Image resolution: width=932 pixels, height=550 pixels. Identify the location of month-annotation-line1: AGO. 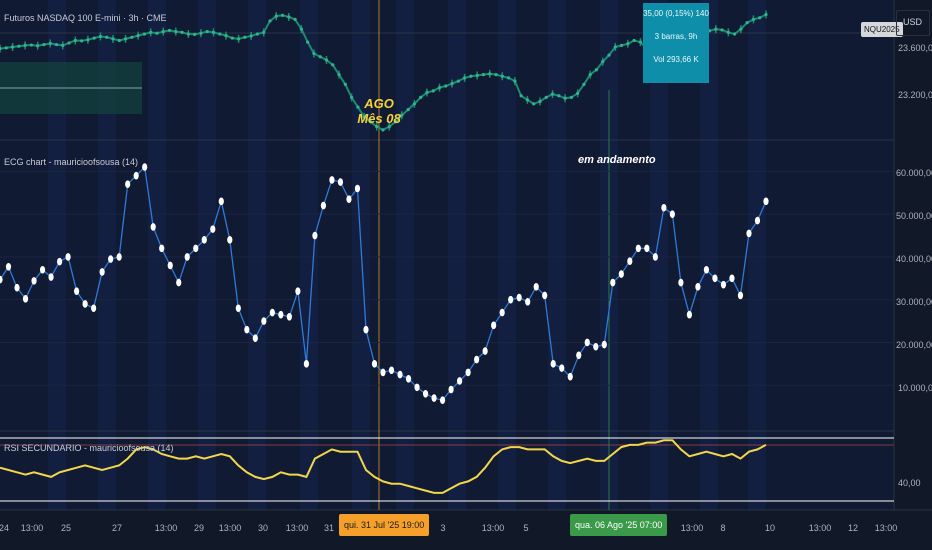
(379, 103).